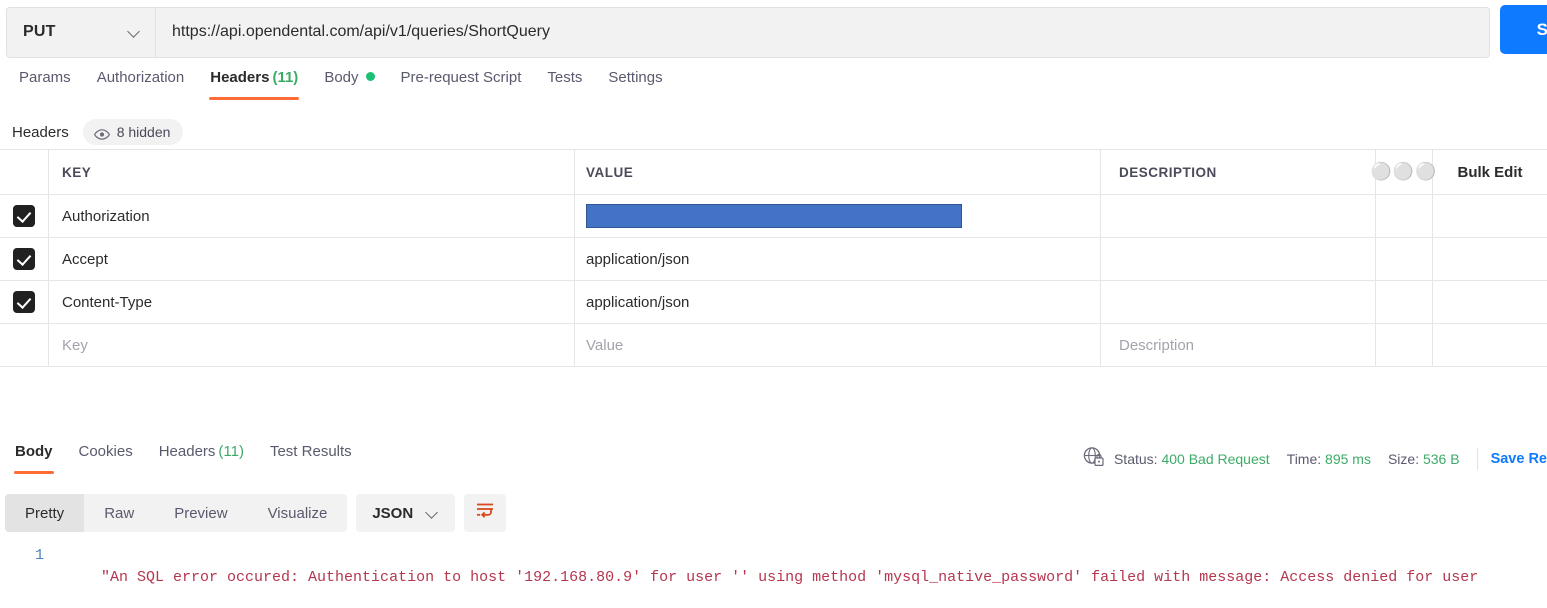  Describe the element at coordinates (312, 216) in the screenshot. I see `row-key-cell: Authorization` at that location.